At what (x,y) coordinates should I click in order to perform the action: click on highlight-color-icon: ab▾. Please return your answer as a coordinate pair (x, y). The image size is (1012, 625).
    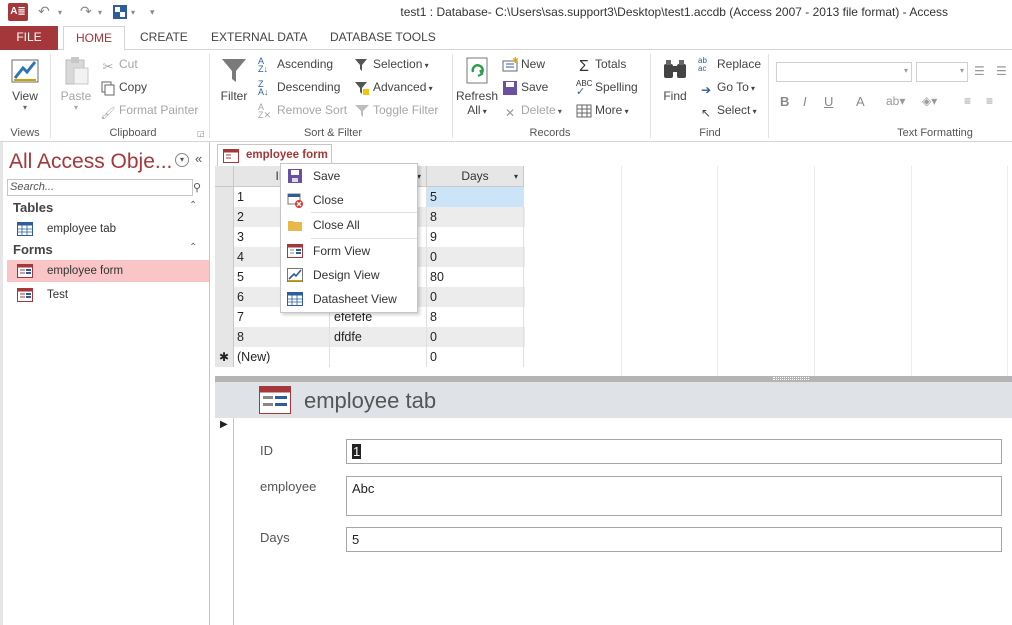
    Looking at the image, I should click on (895, 101).